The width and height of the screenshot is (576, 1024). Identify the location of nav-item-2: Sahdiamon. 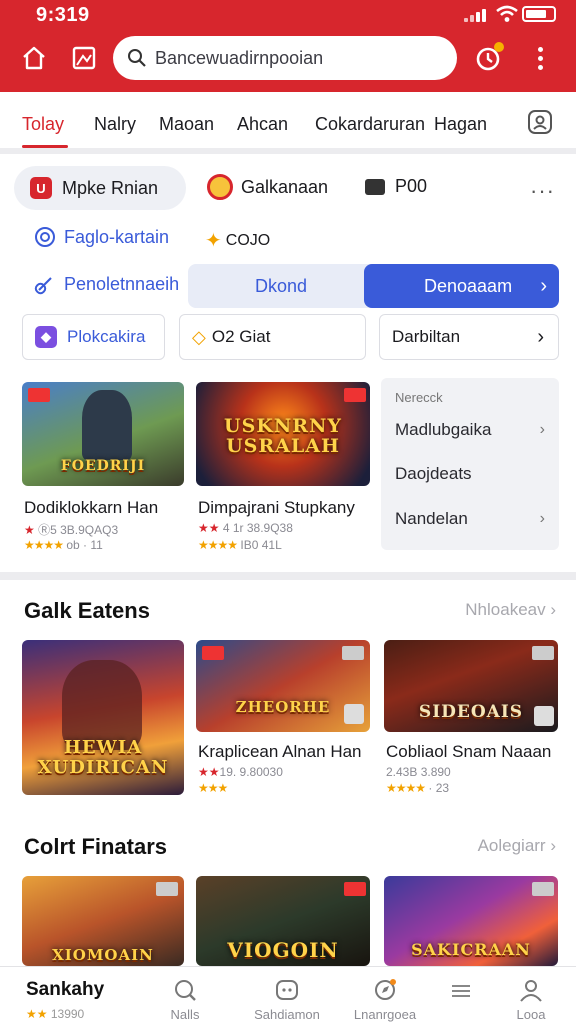
(287, 995).